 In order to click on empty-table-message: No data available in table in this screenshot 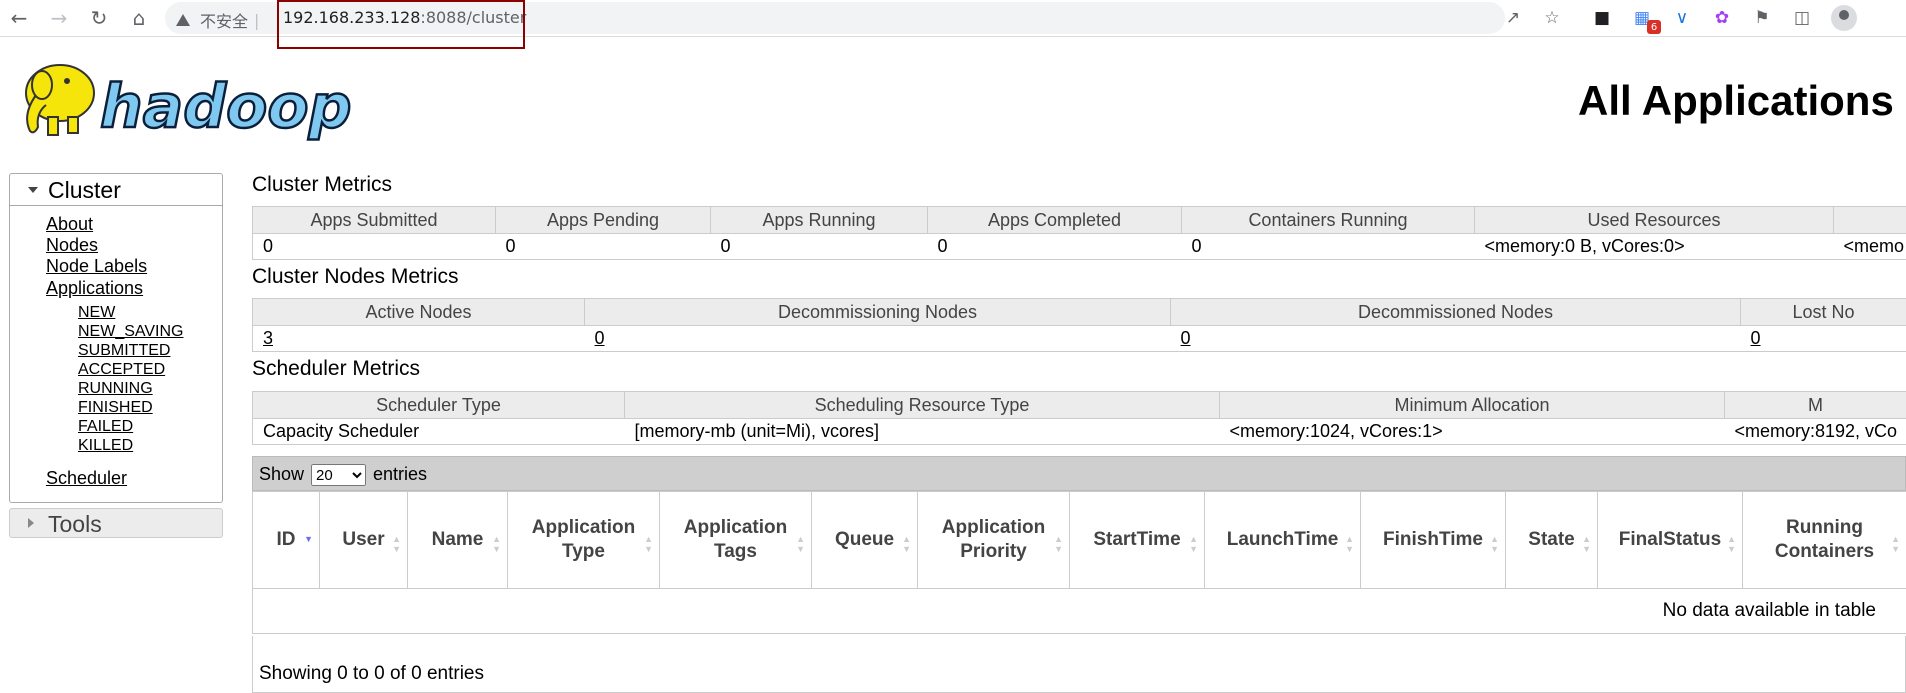, I will do `click(1079, 611)`.